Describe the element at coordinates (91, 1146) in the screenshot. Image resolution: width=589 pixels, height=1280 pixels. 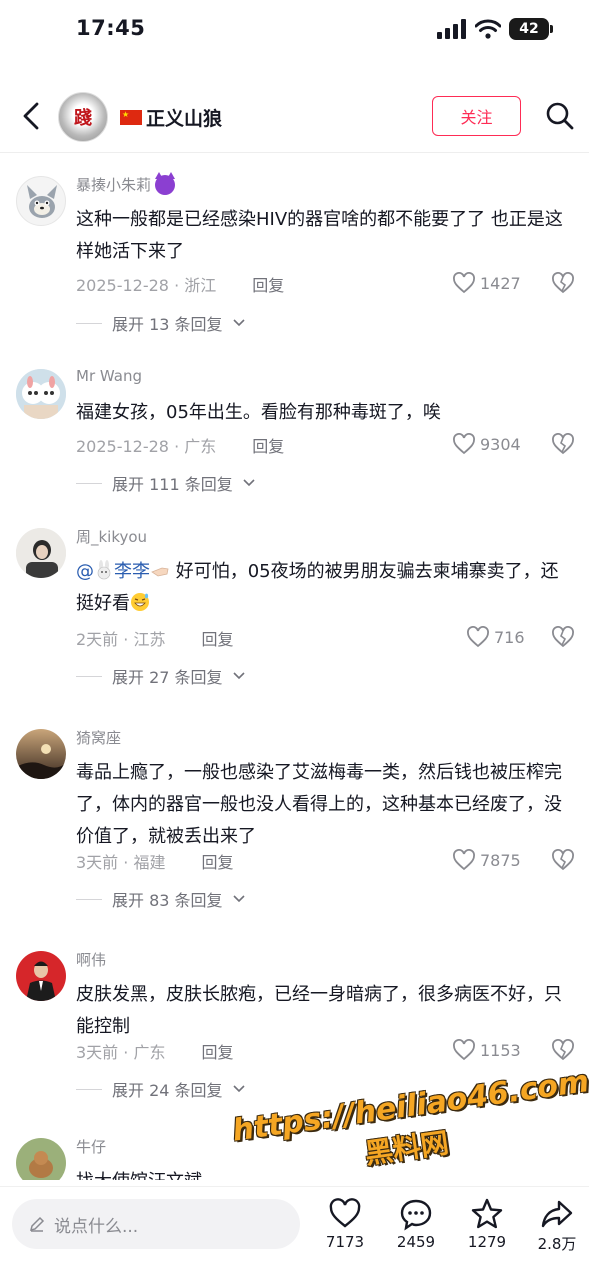
I see `commenter-name: 牛仔` at that location.